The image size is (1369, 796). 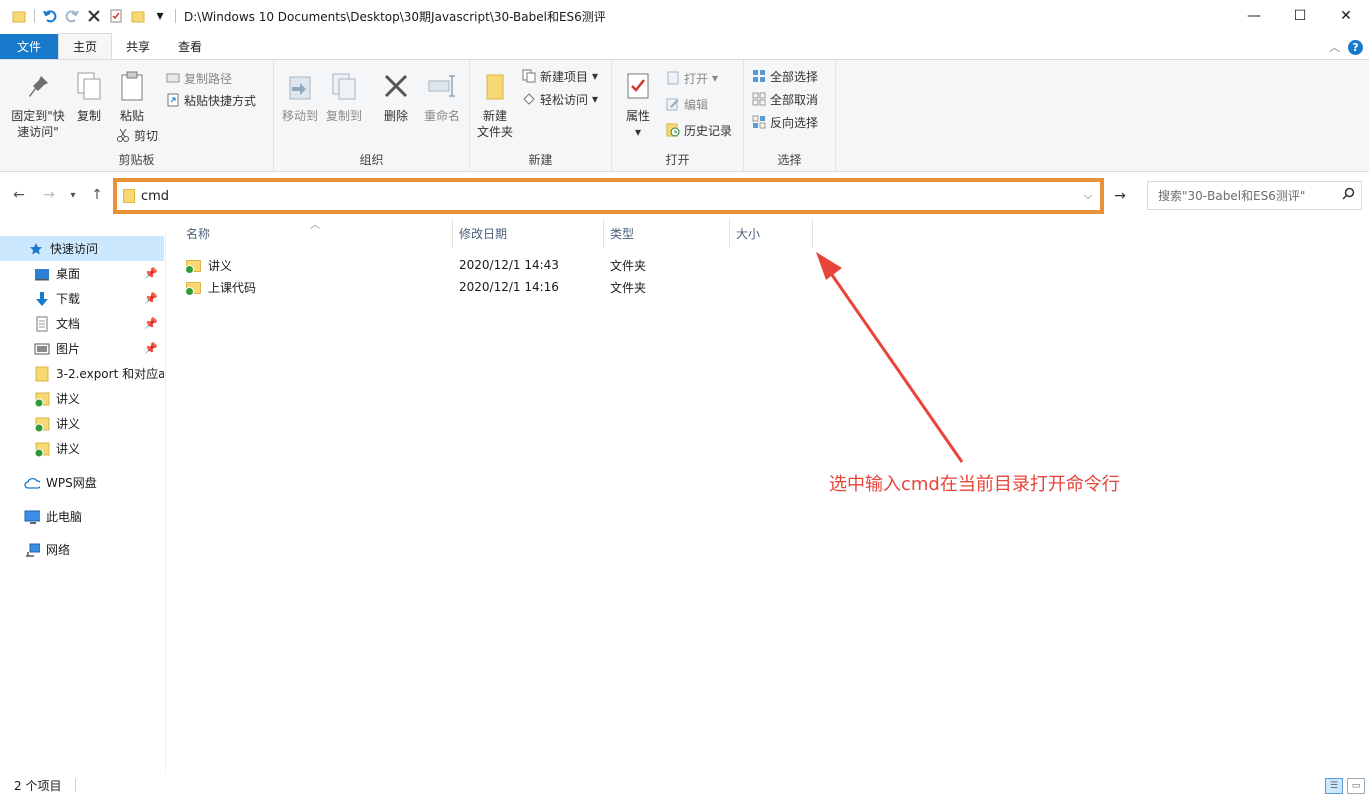 What do you see at coordinates (82, 323) in the screenshot?
I see `nav-item-documents: 文档 📌` at bounding box center [82, 323].